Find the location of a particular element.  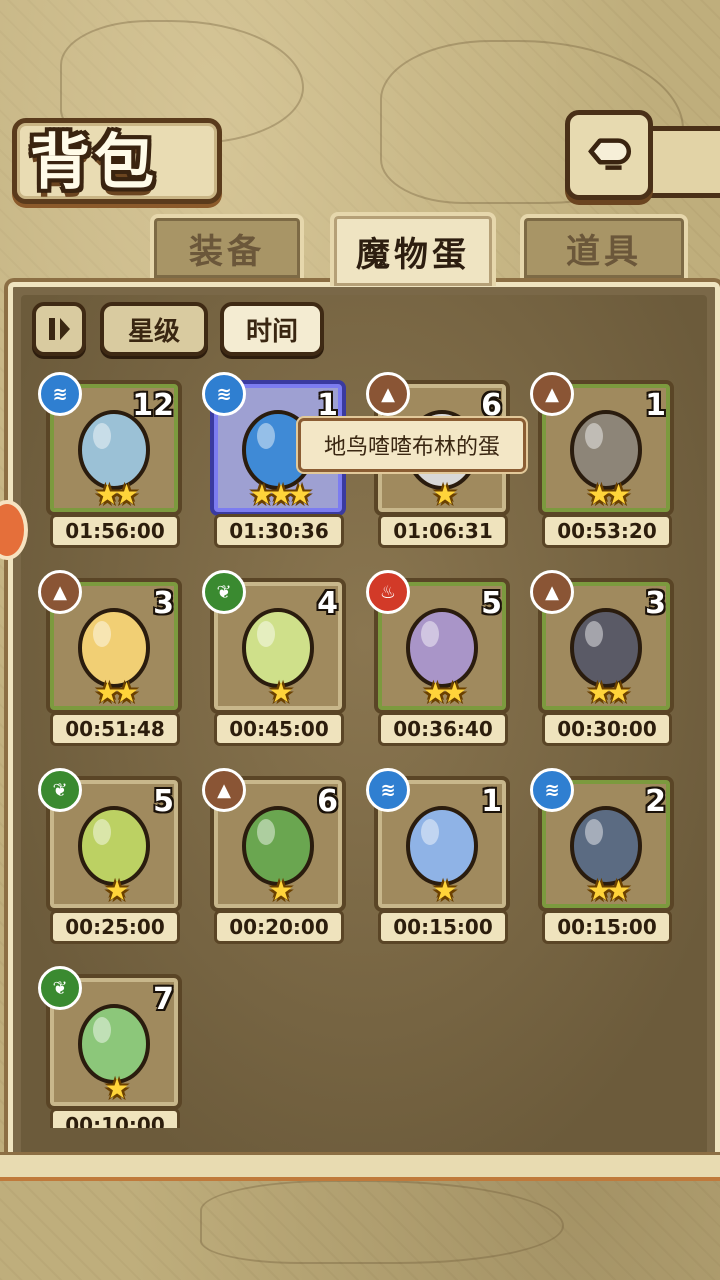

egg-card: 6 ▲ ★ 00:20:00 is located at coordinates (274, 856).